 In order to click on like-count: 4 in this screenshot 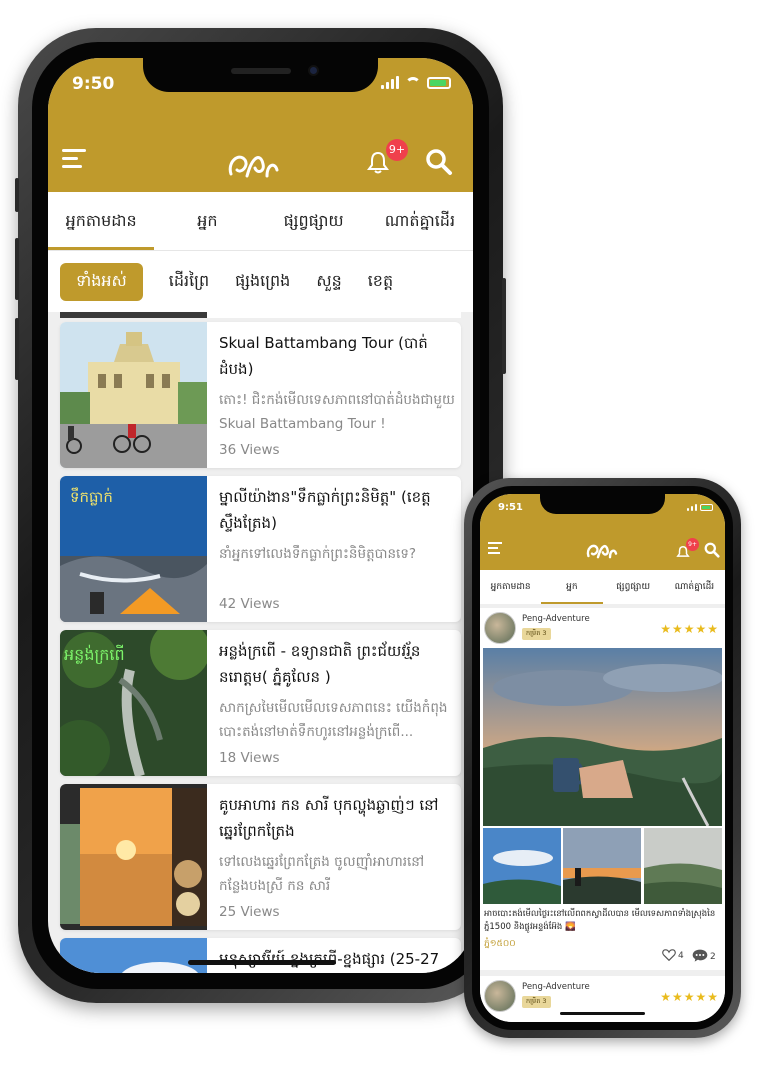, I will do `click(681, 956)`.